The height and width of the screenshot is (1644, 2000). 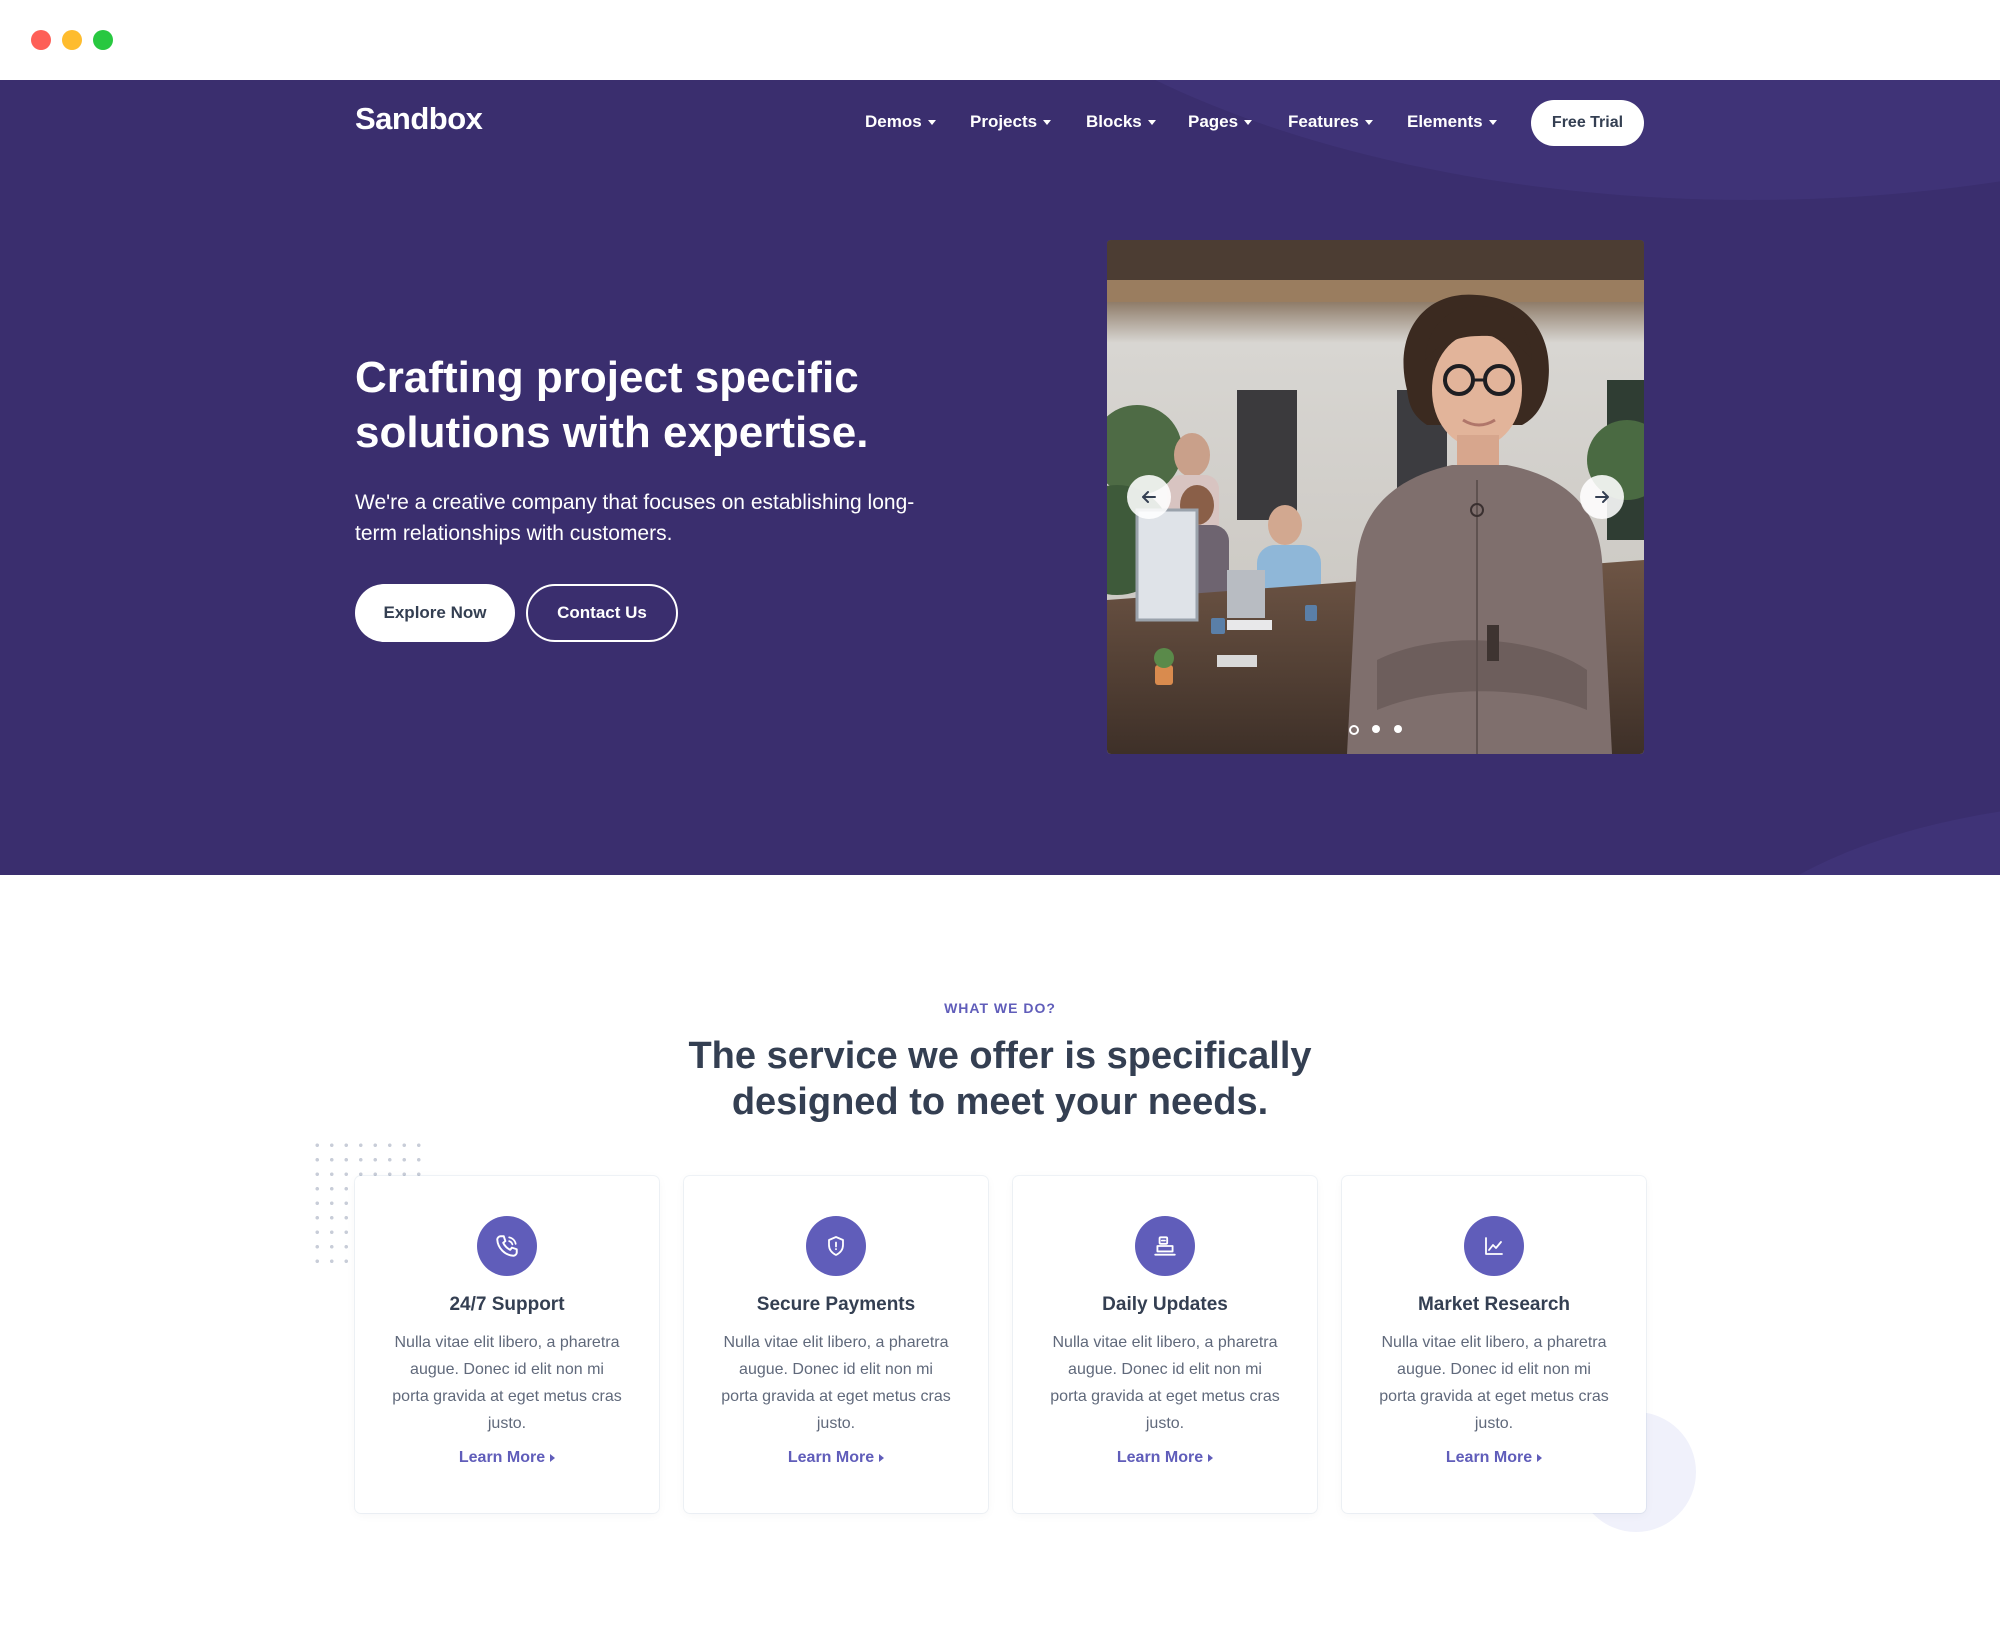 I want to click on slider-prev-button, so click(x=1149, y=497).